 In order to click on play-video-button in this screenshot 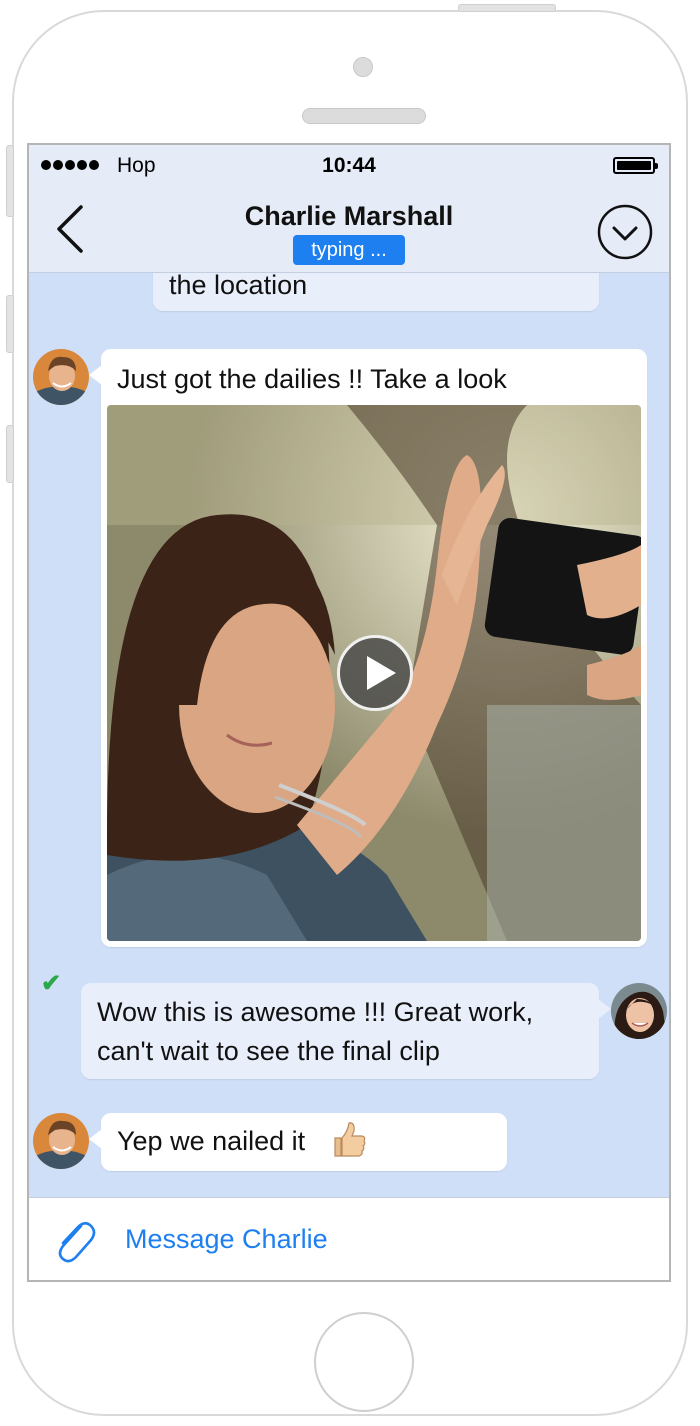, I will do `click(375, 673)`.